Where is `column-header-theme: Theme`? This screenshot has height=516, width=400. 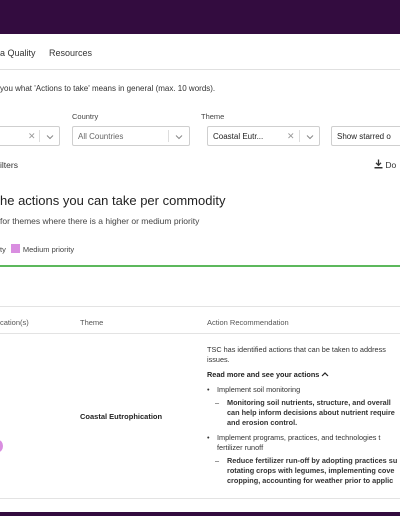
column-header-theme: Theme is located at coordinates (91, 322).